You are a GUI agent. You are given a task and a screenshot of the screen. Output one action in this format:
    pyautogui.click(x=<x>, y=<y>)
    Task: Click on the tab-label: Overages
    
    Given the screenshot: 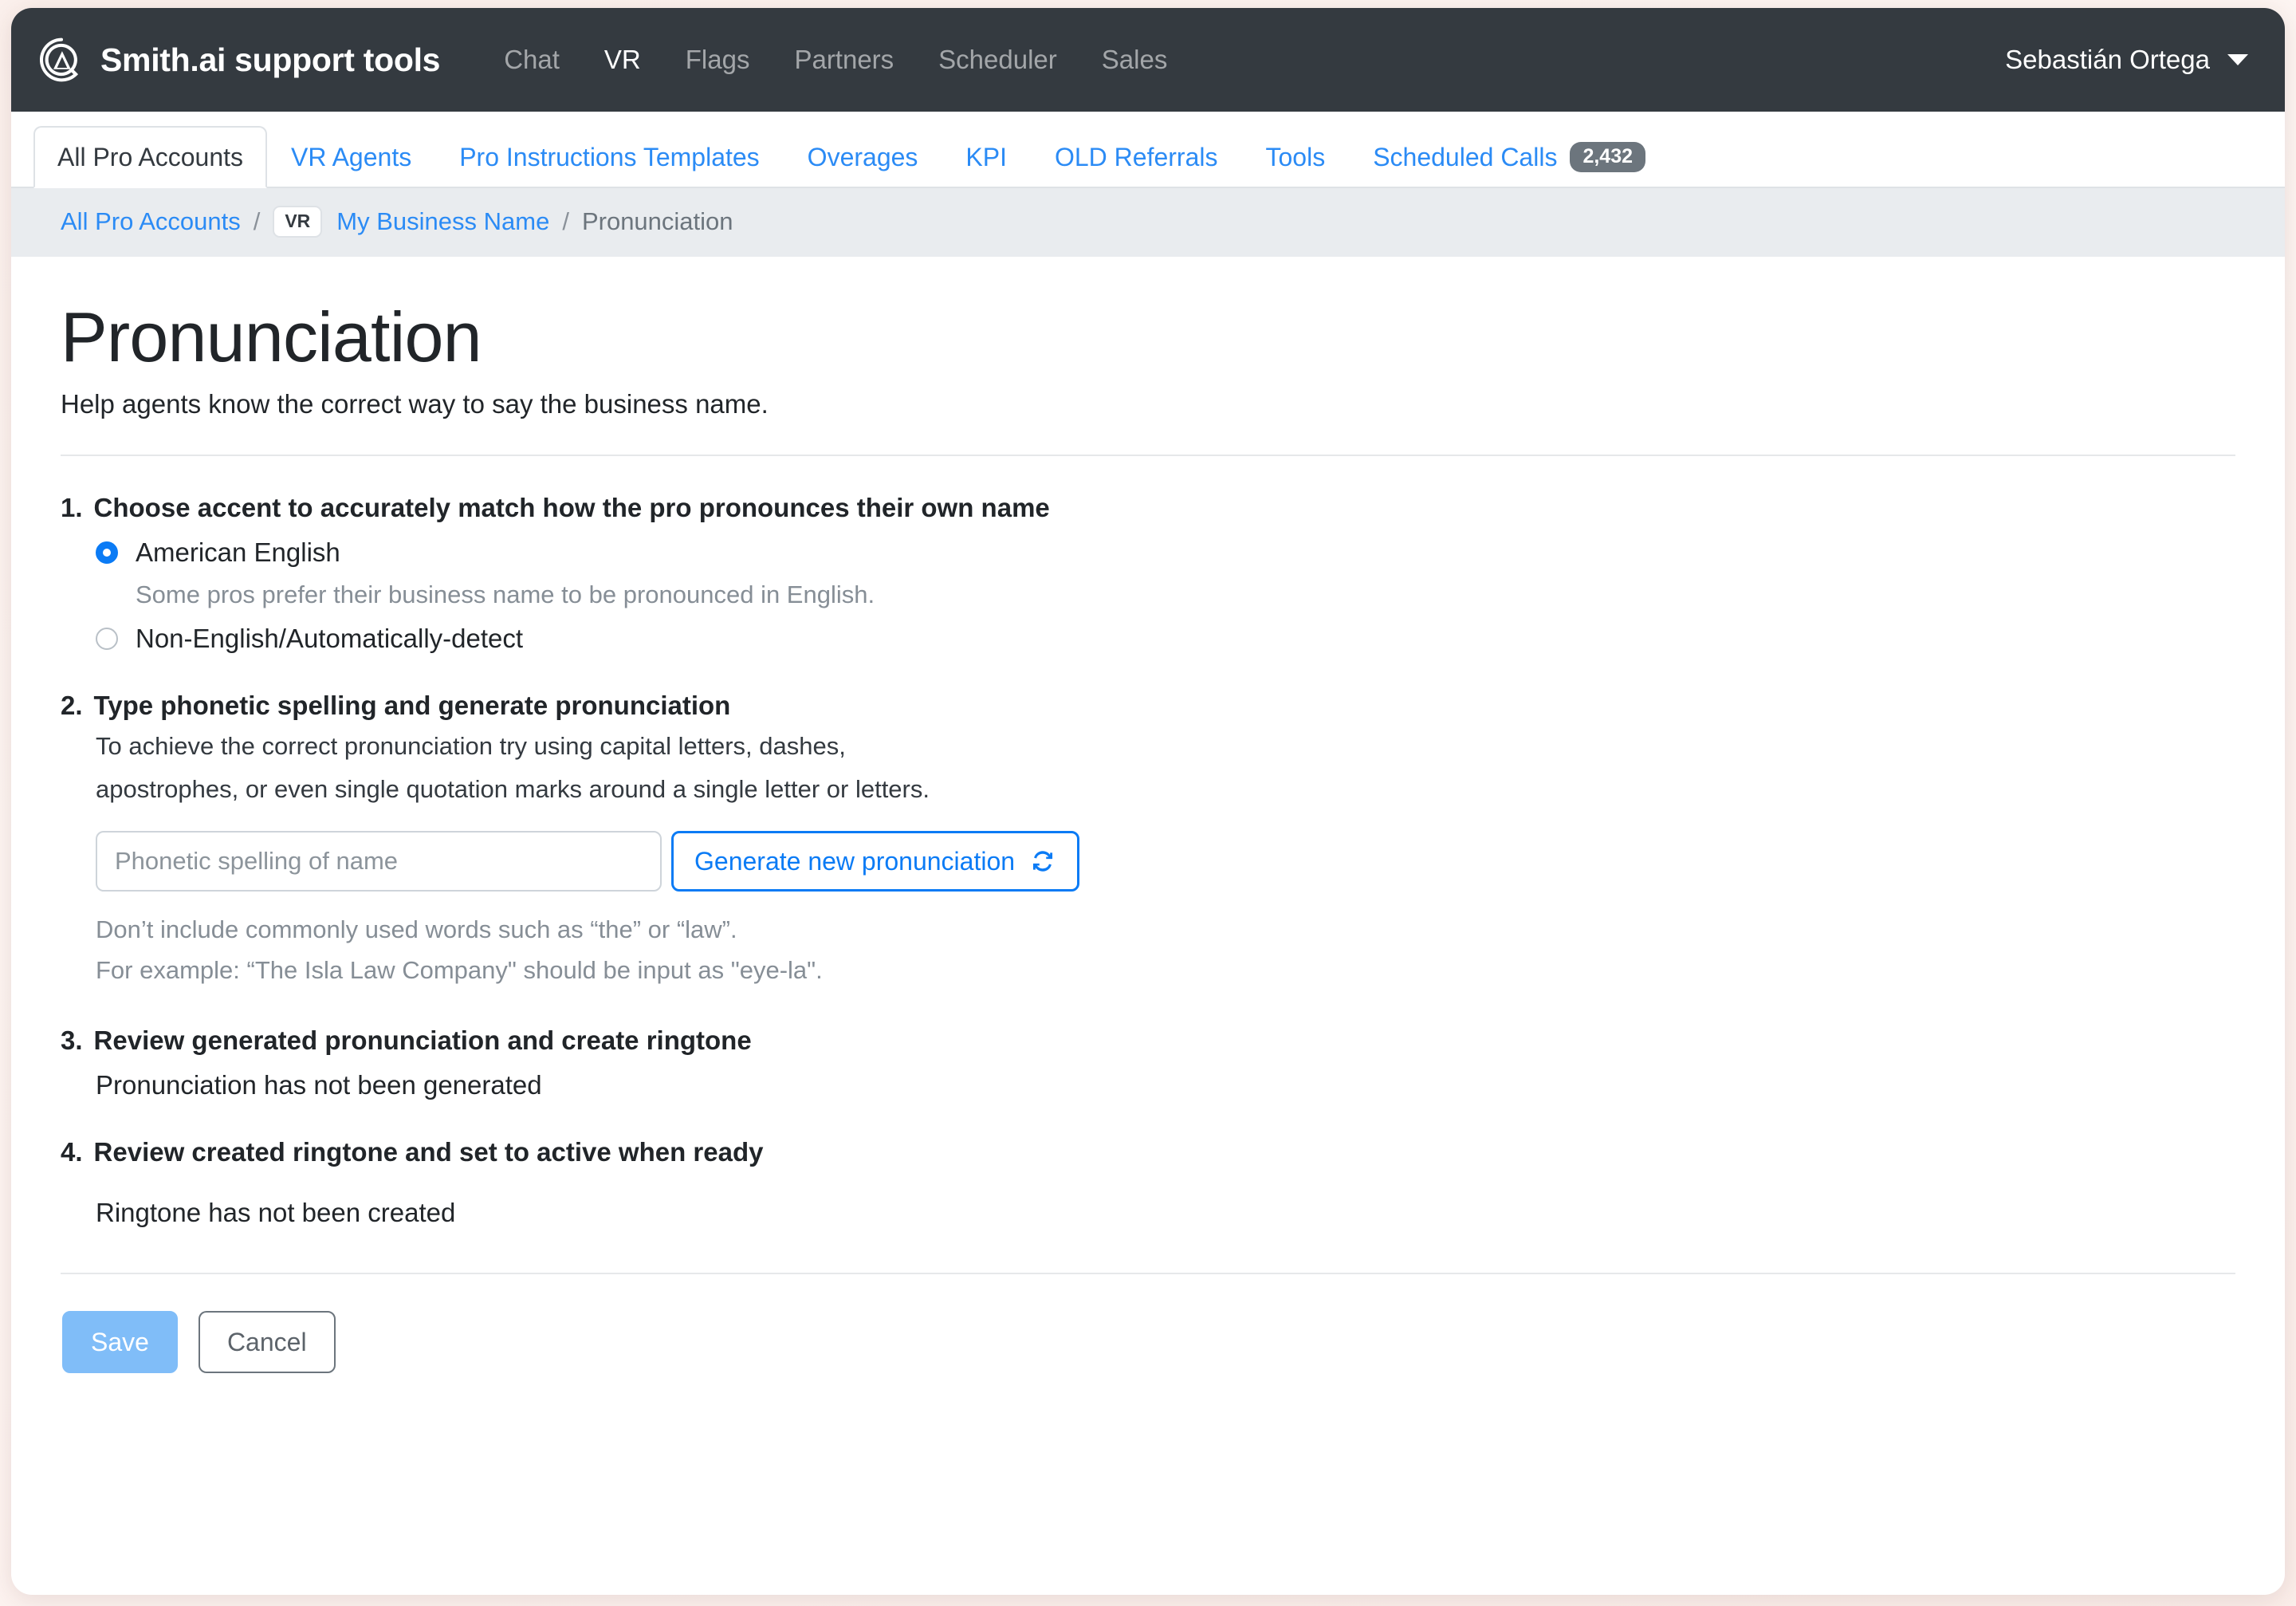 What is the action you would take?
    pyautogui.click(x=863, y=156)
    